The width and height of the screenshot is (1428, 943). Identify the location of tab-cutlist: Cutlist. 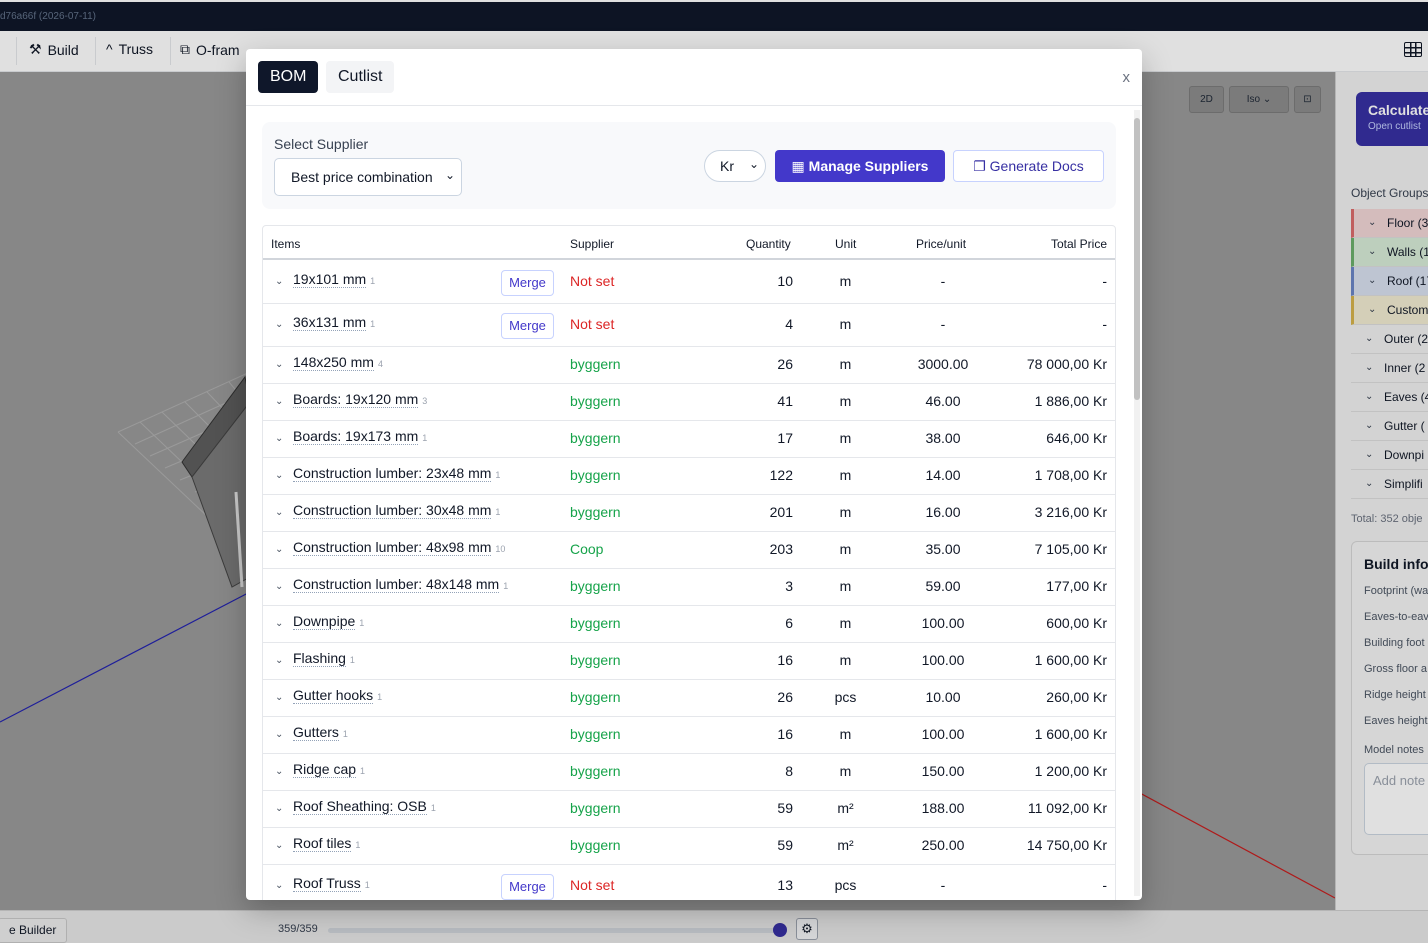
(360, 77).